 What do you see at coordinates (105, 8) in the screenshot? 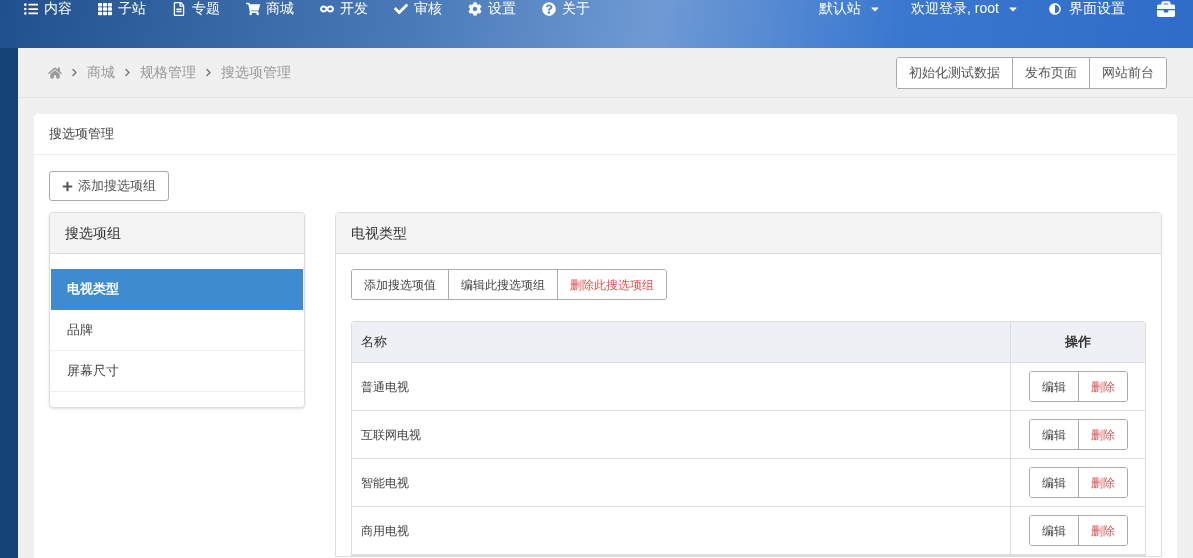
I see `grid-icon` at bounding box center [105, 8].